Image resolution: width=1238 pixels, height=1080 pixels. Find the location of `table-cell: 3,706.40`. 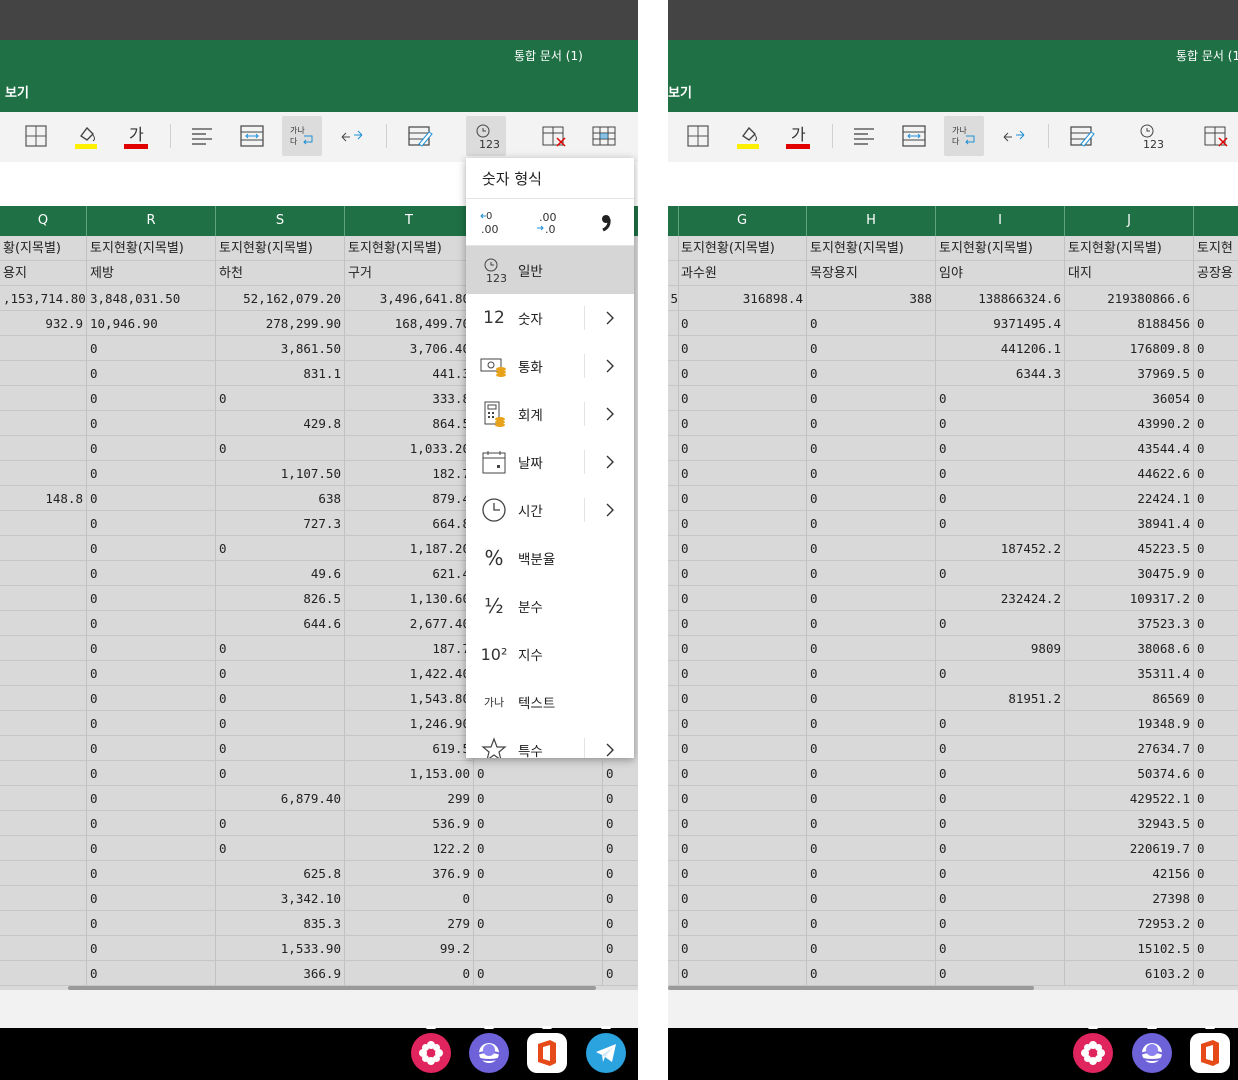

table-cell: 3,706.40 is located at coordinates (409, 348).